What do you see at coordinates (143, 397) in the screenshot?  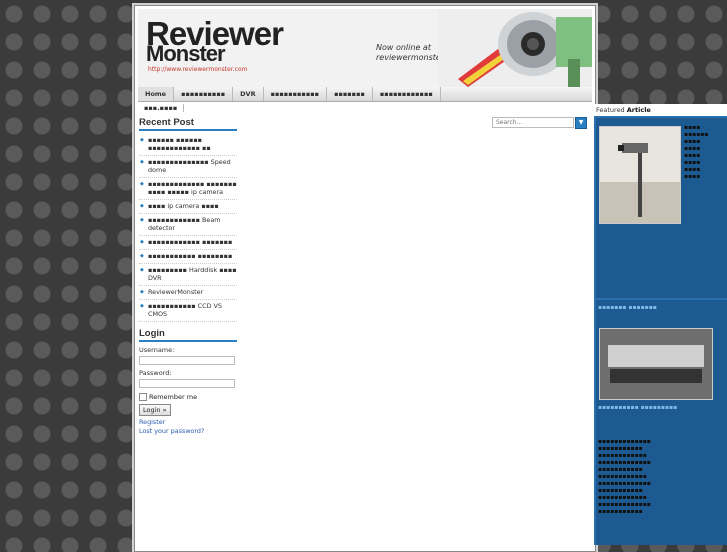 I see `remember-me-checkbox` at bounding box center [143, 397].